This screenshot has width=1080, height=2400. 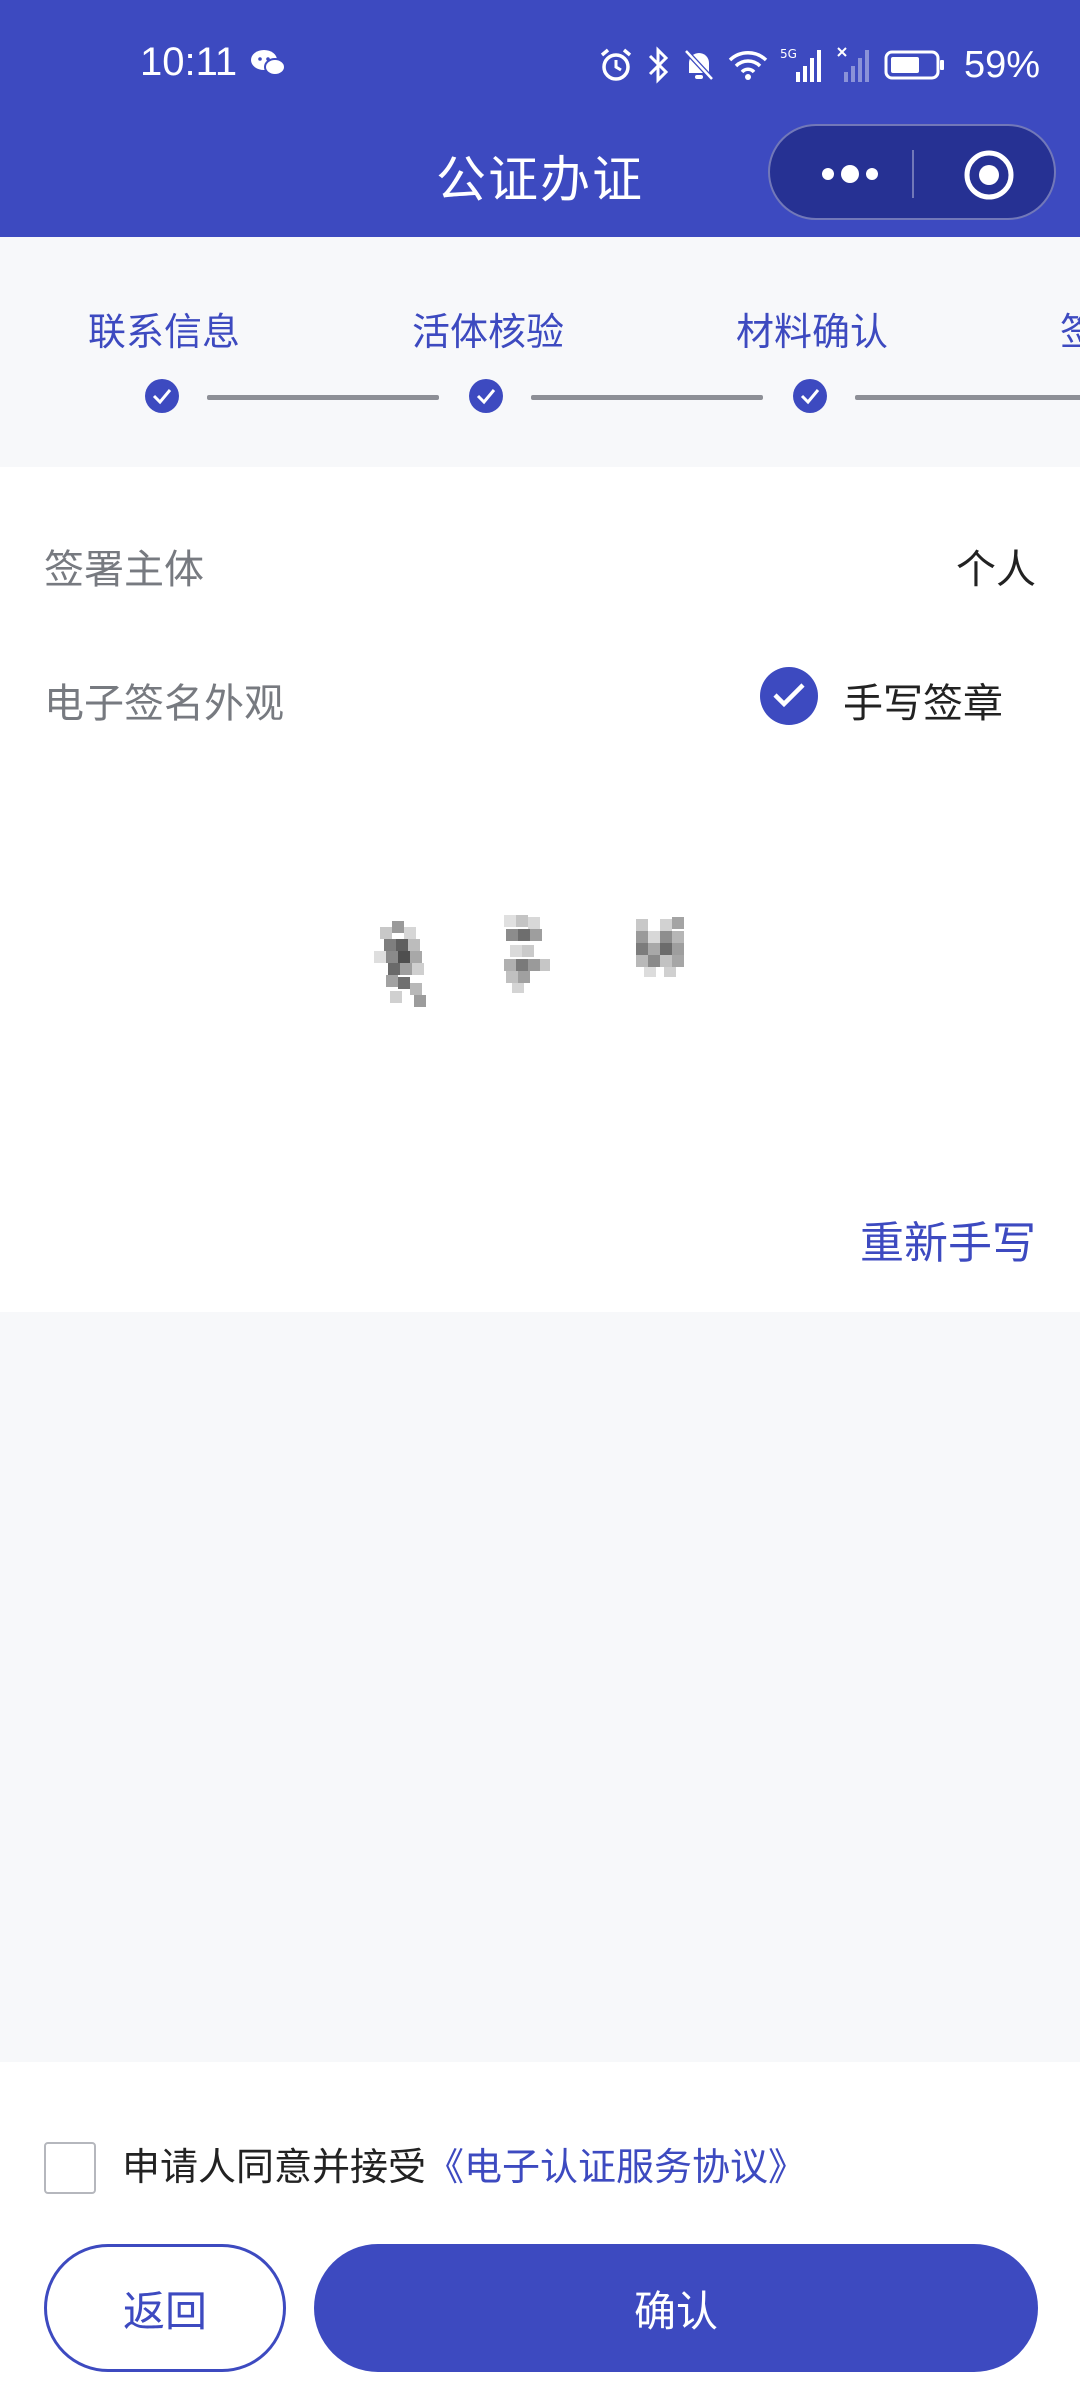 What do you see at coordinates (540, 65) in the screenshot?
I see `status-bar: 10:11 5G 59%` at bounding box center [540, 65].